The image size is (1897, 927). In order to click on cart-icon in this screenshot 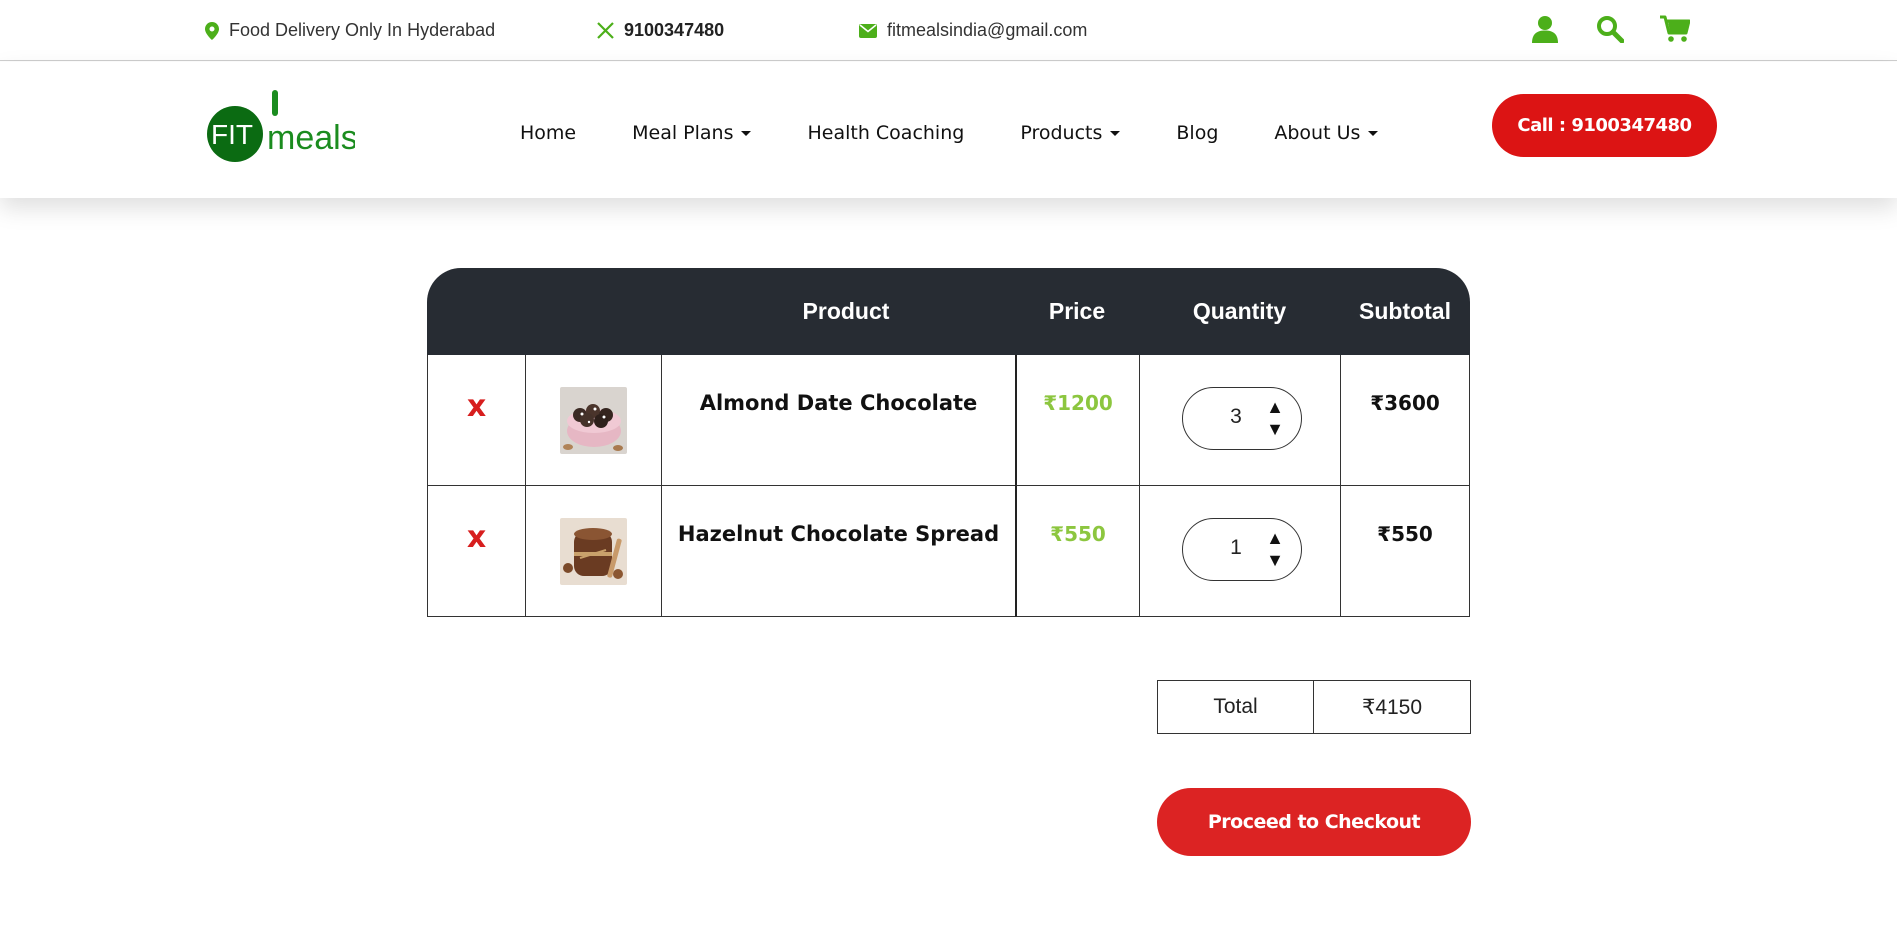, I will do `click(1675, 29)`.